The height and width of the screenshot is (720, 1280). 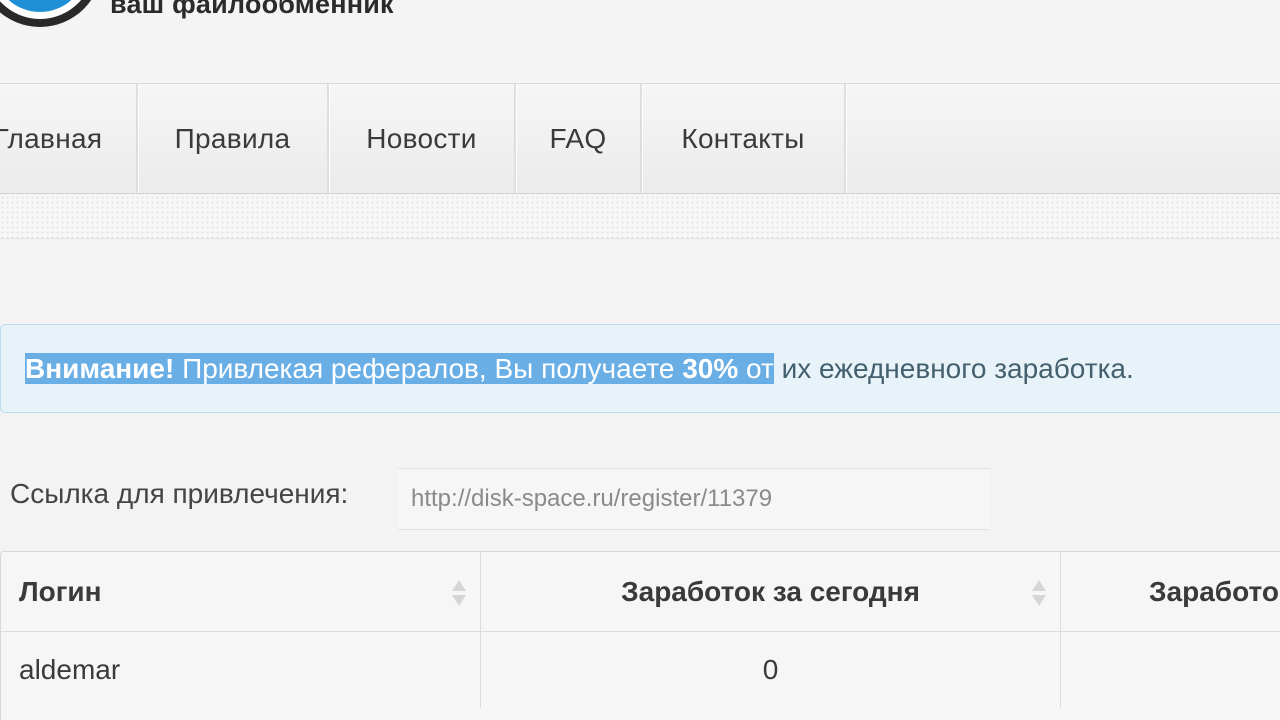 What do you see at coordinates (579, 138) in the screenshot?
I see `nav-item-faq: FAQ` at bounding box center [579, 138].